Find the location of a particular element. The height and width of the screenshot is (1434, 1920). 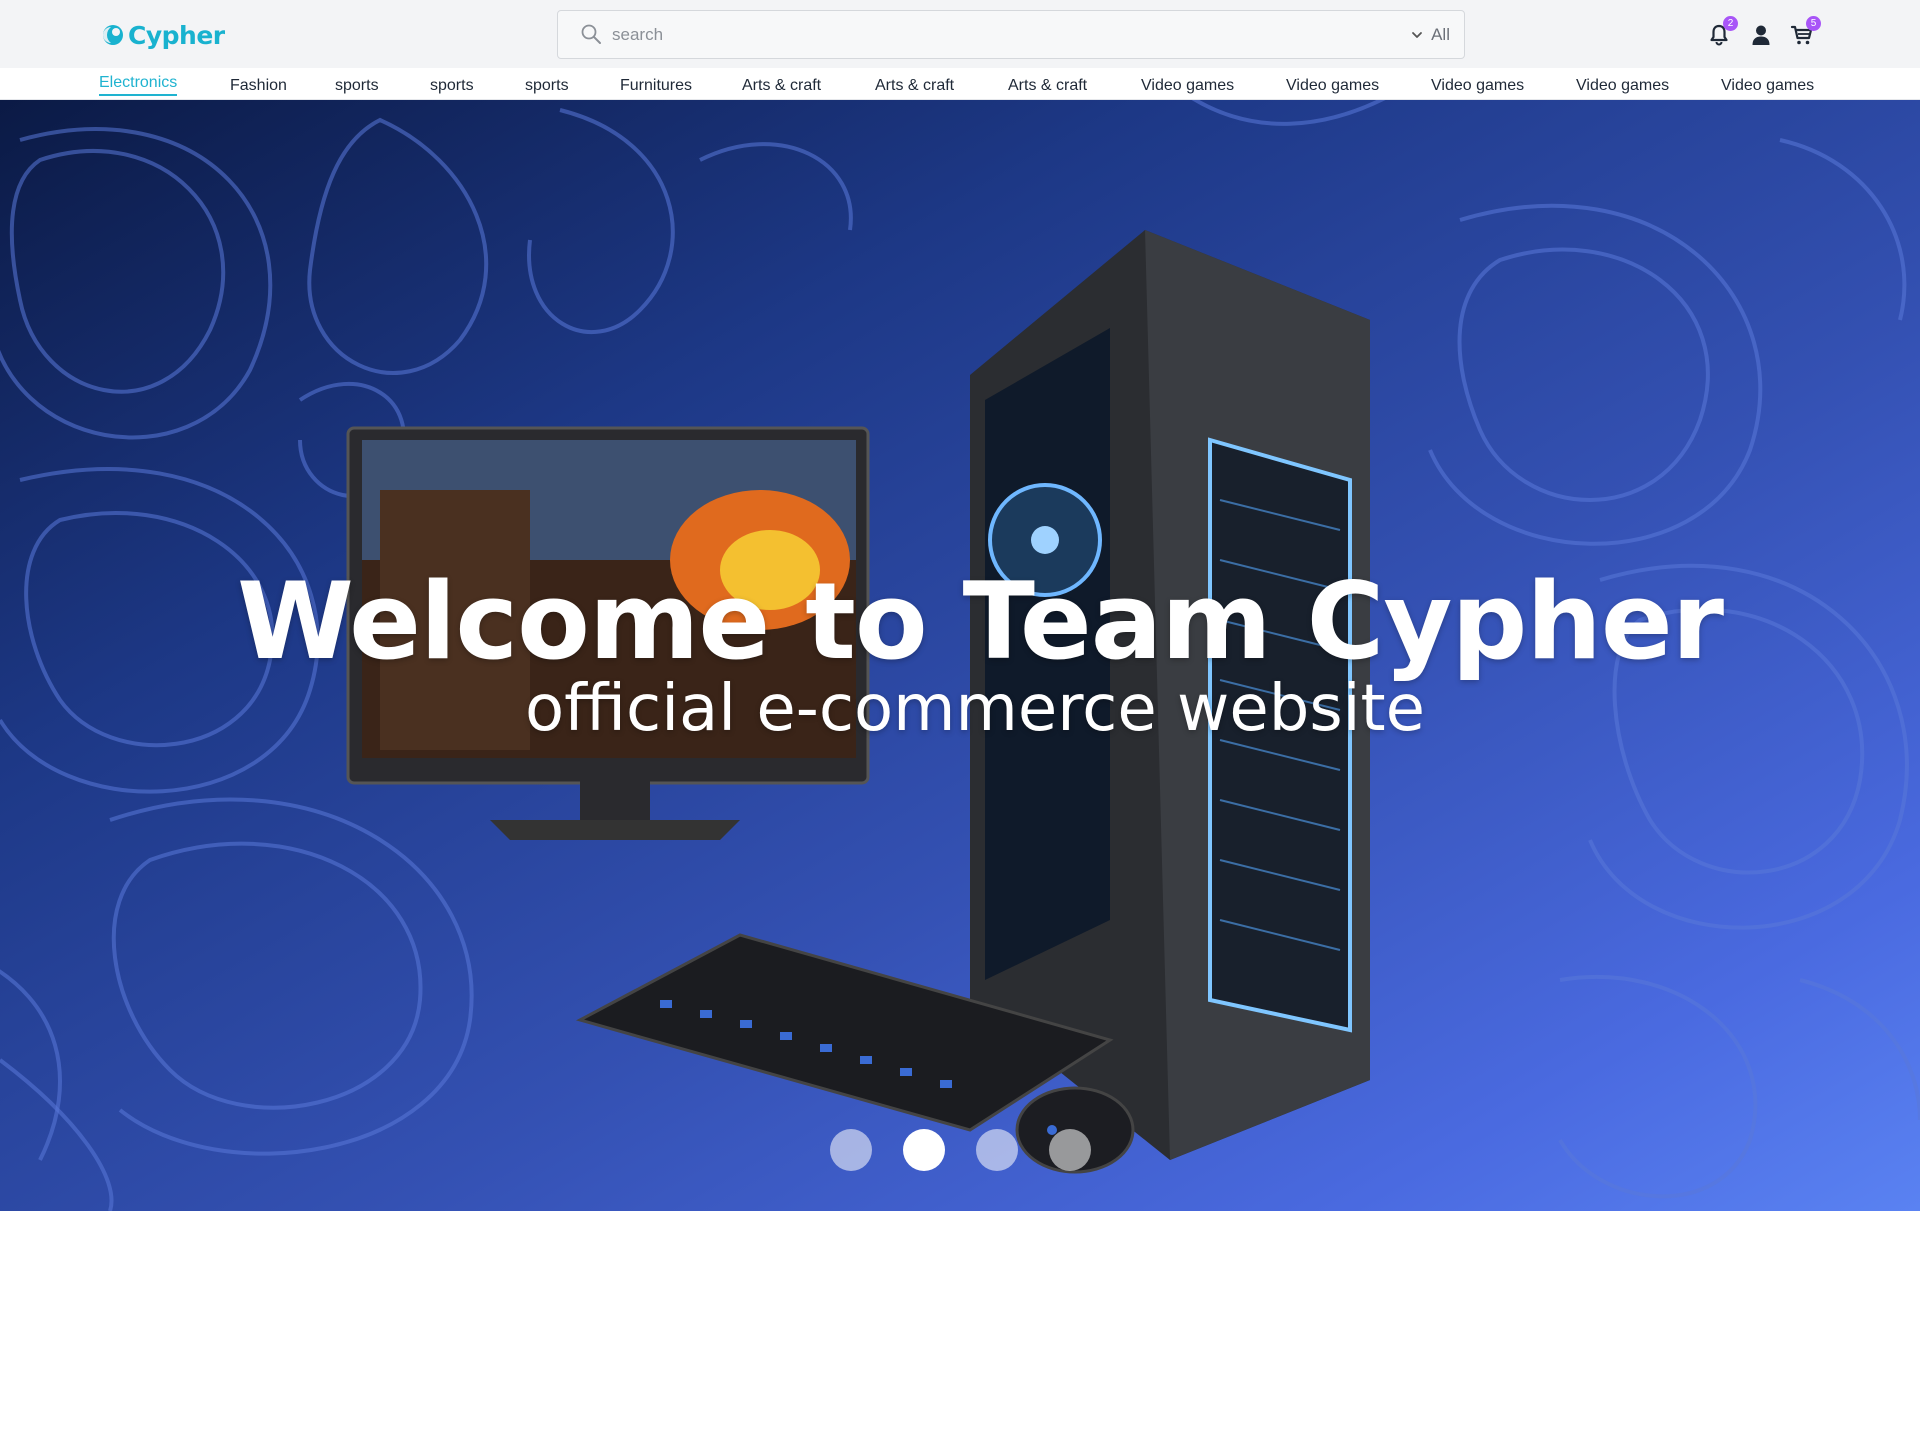

top-header: Cypher All 2 is located at coordinates (960, 34).